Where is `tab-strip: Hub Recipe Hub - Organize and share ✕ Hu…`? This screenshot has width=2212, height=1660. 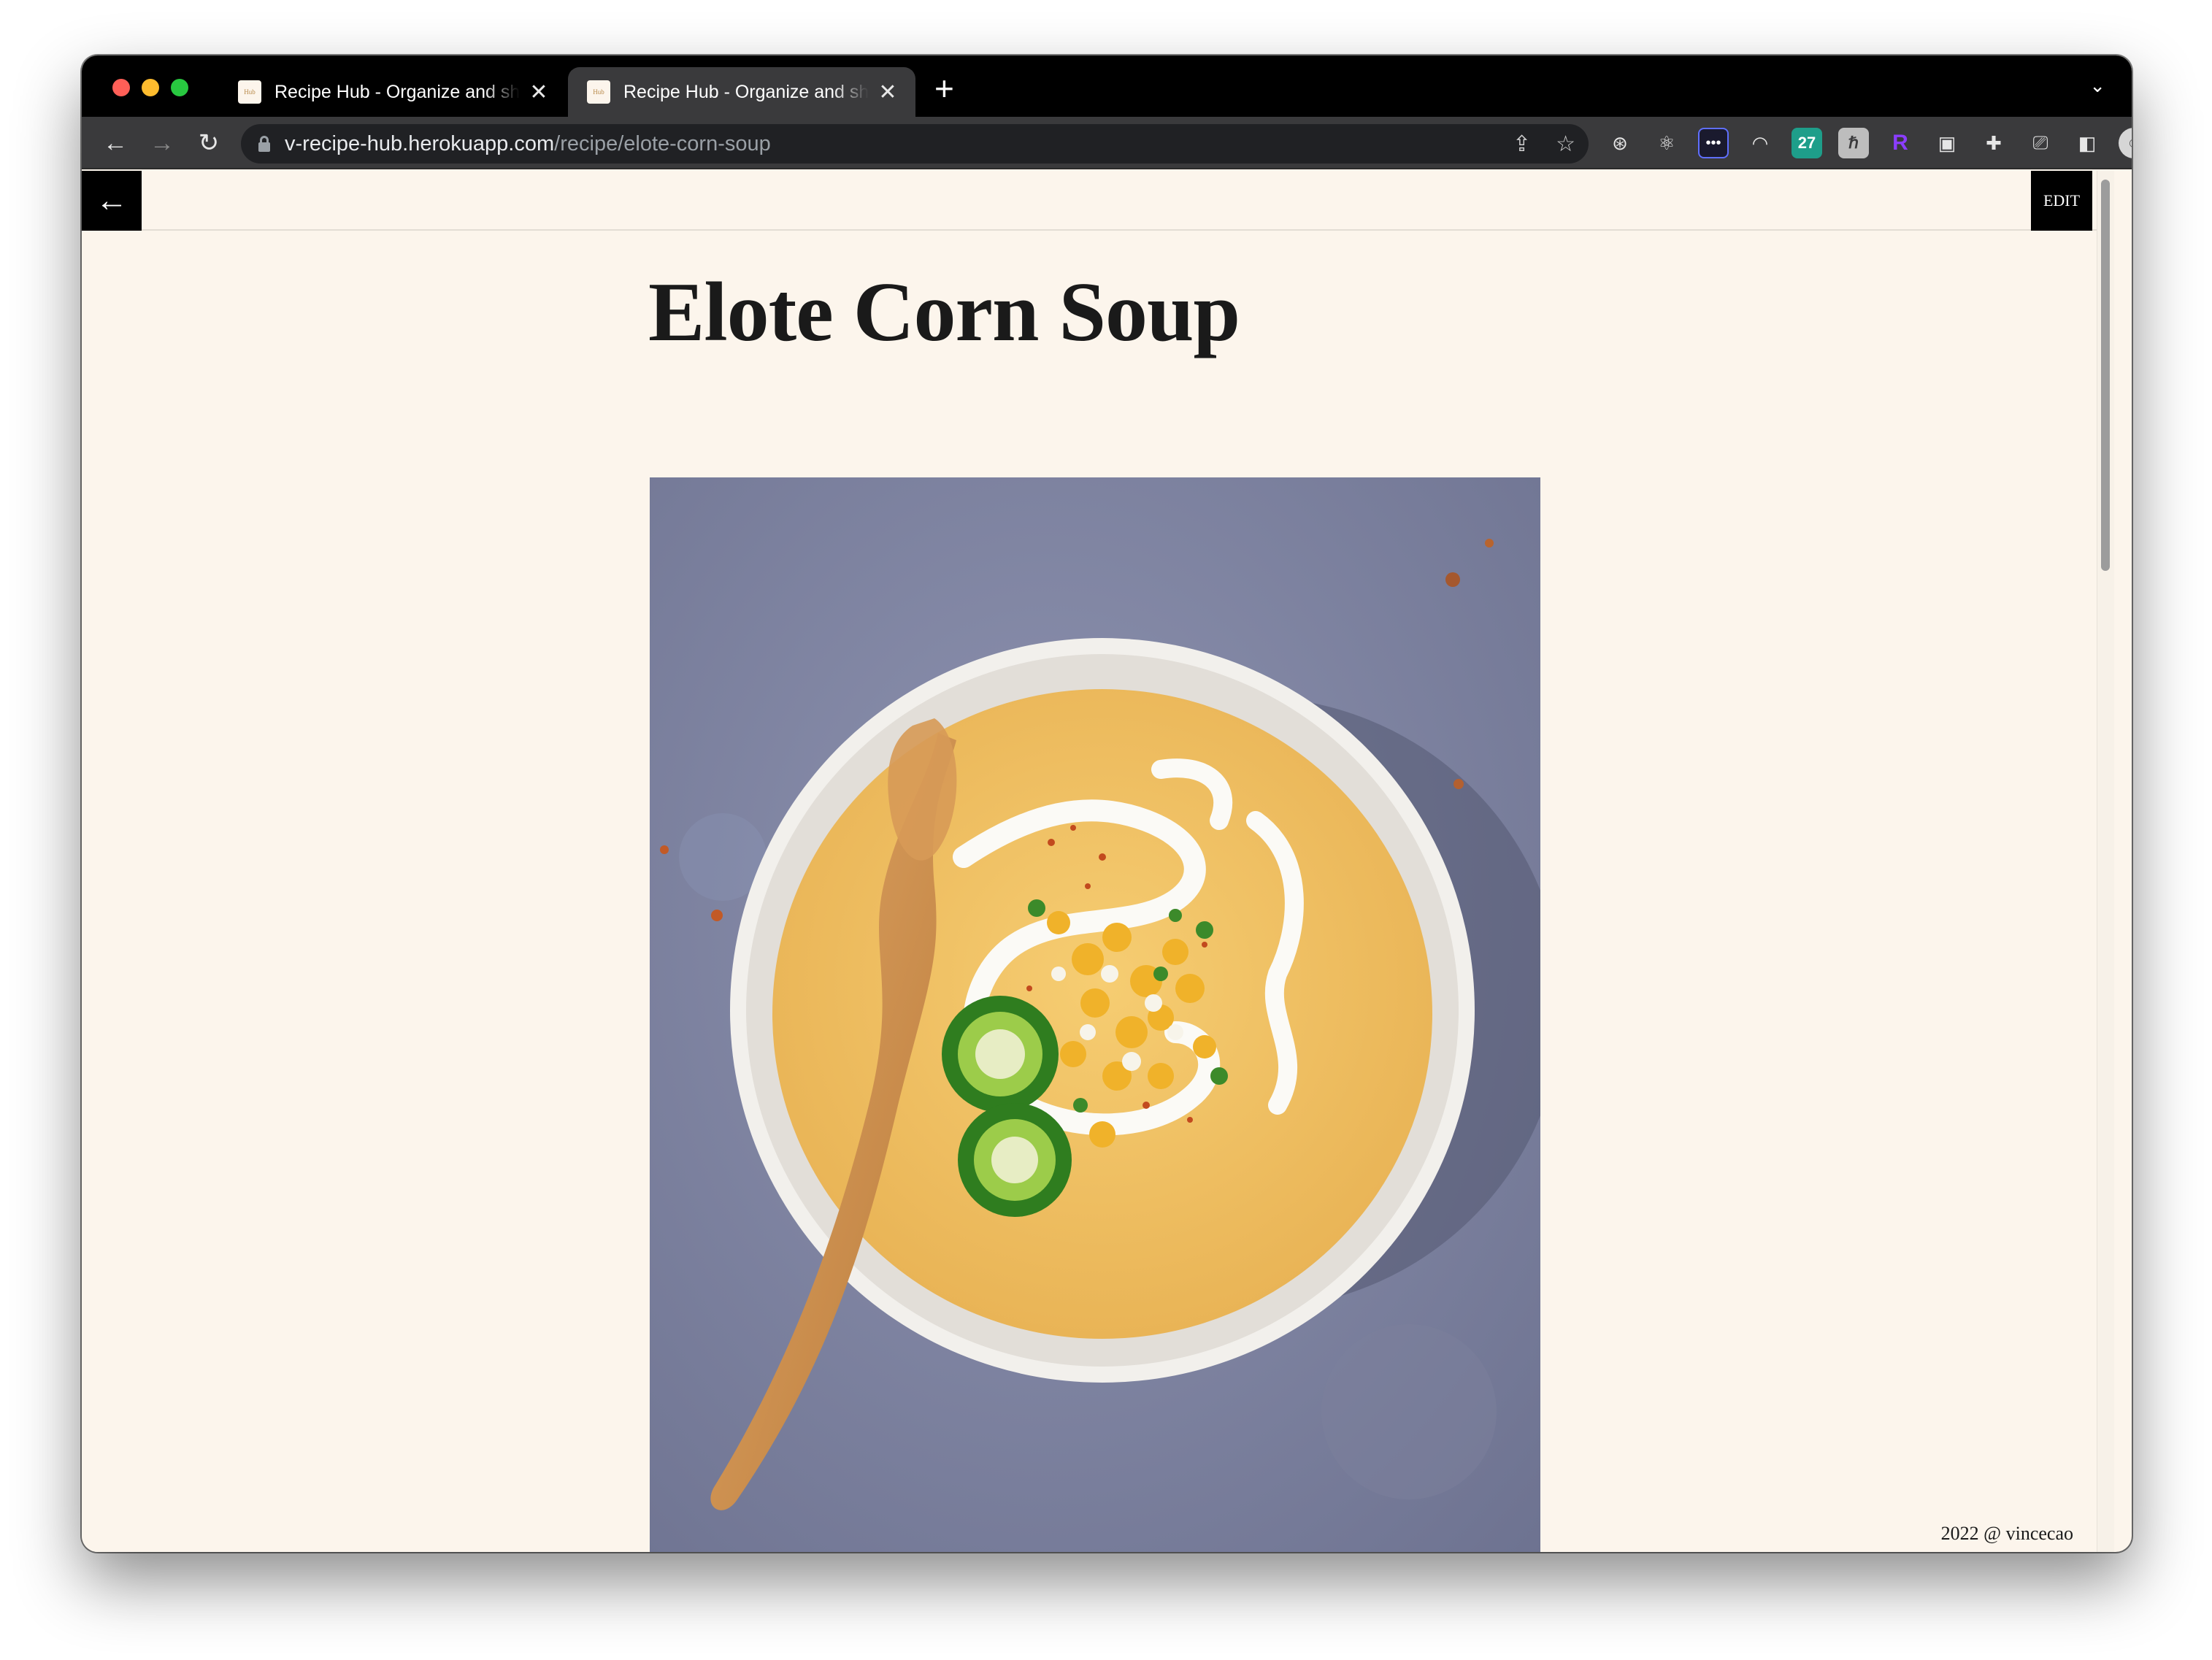 tab-strip: Hub Recipe Hub - Organize and share ✕ Hu… is located at coordinates (1107, 86).